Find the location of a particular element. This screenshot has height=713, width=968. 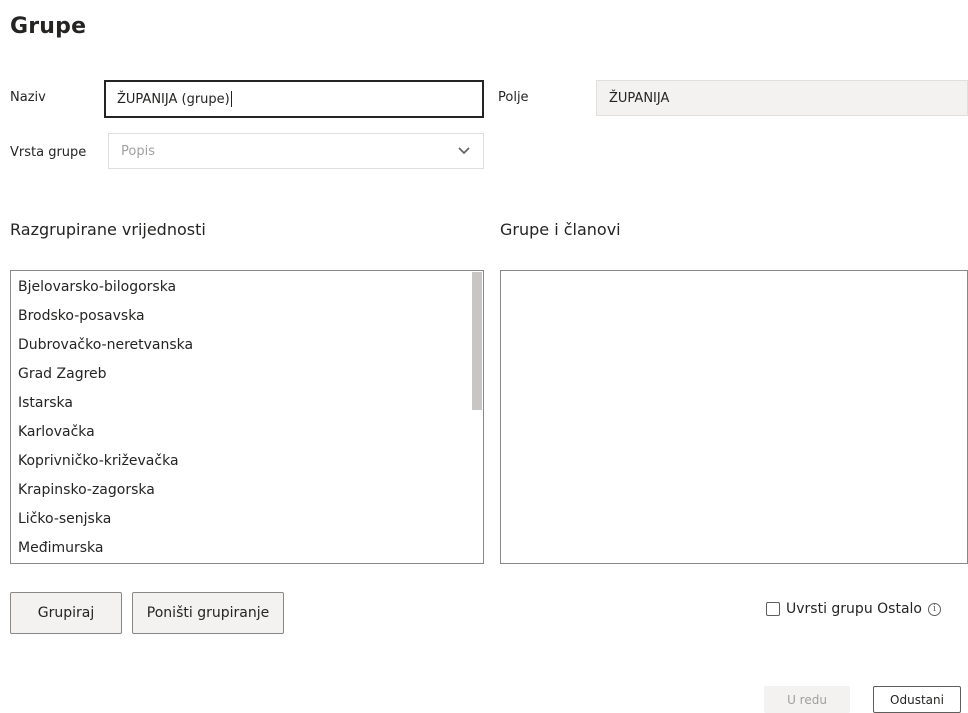

list-item: Brodsko-posavska is located at coordinates (240, 316).